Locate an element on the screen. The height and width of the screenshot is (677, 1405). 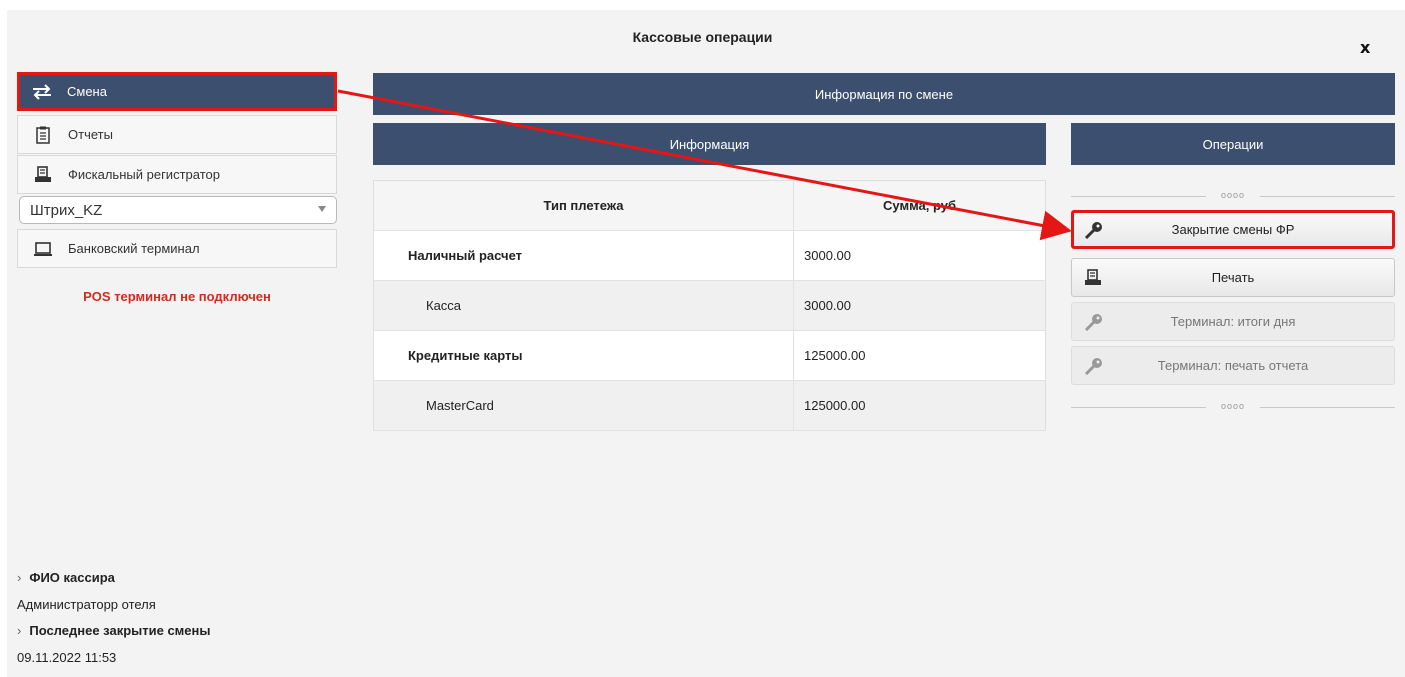
clipboard-icon is located at coordinates (43, 135).